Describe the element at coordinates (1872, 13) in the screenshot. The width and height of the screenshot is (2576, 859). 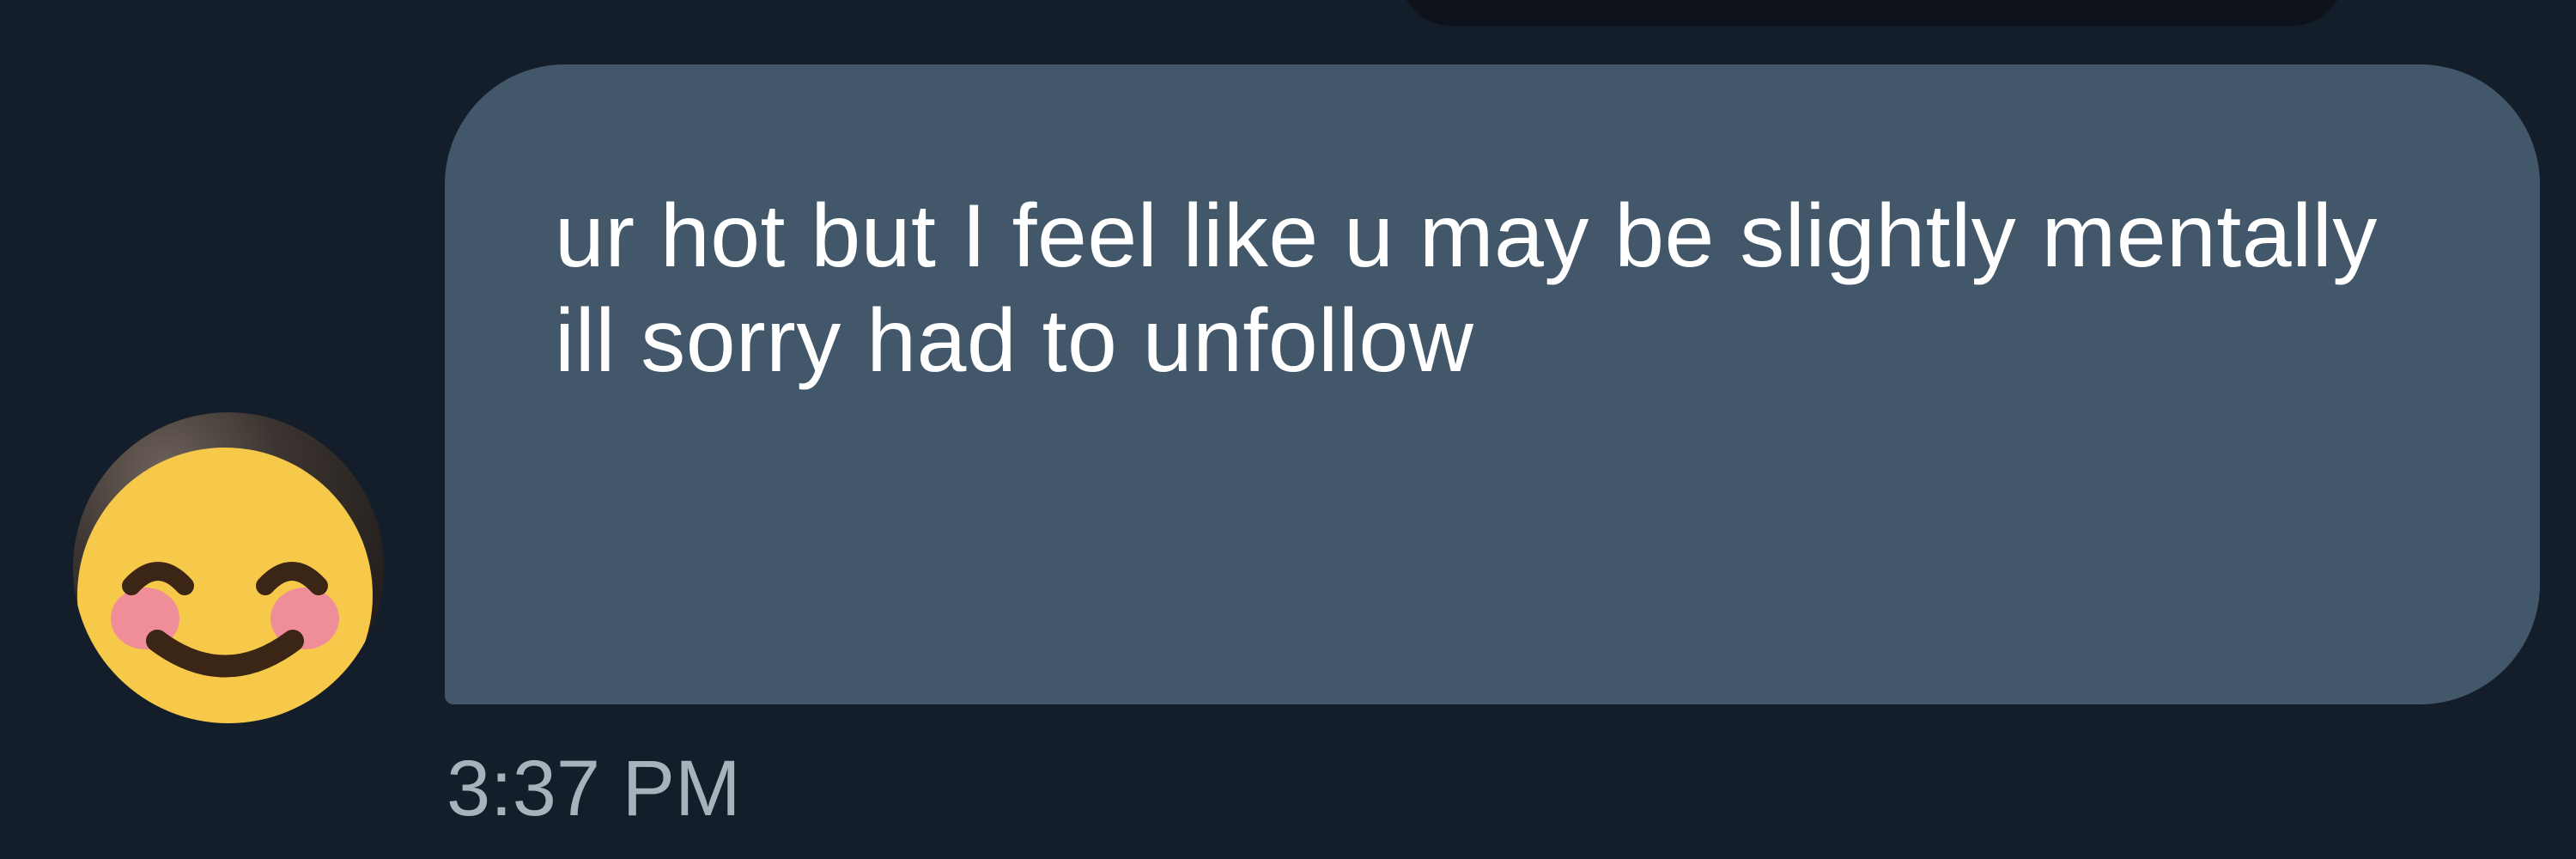
I see `previous-message-fragment` at that location.